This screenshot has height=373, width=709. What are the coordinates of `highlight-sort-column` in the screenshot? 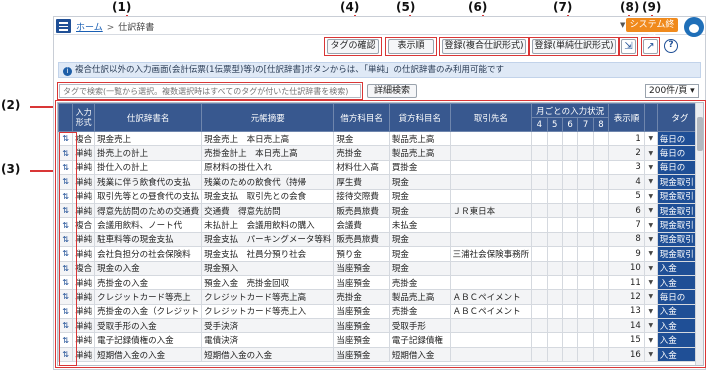 It's located at (68, 249).